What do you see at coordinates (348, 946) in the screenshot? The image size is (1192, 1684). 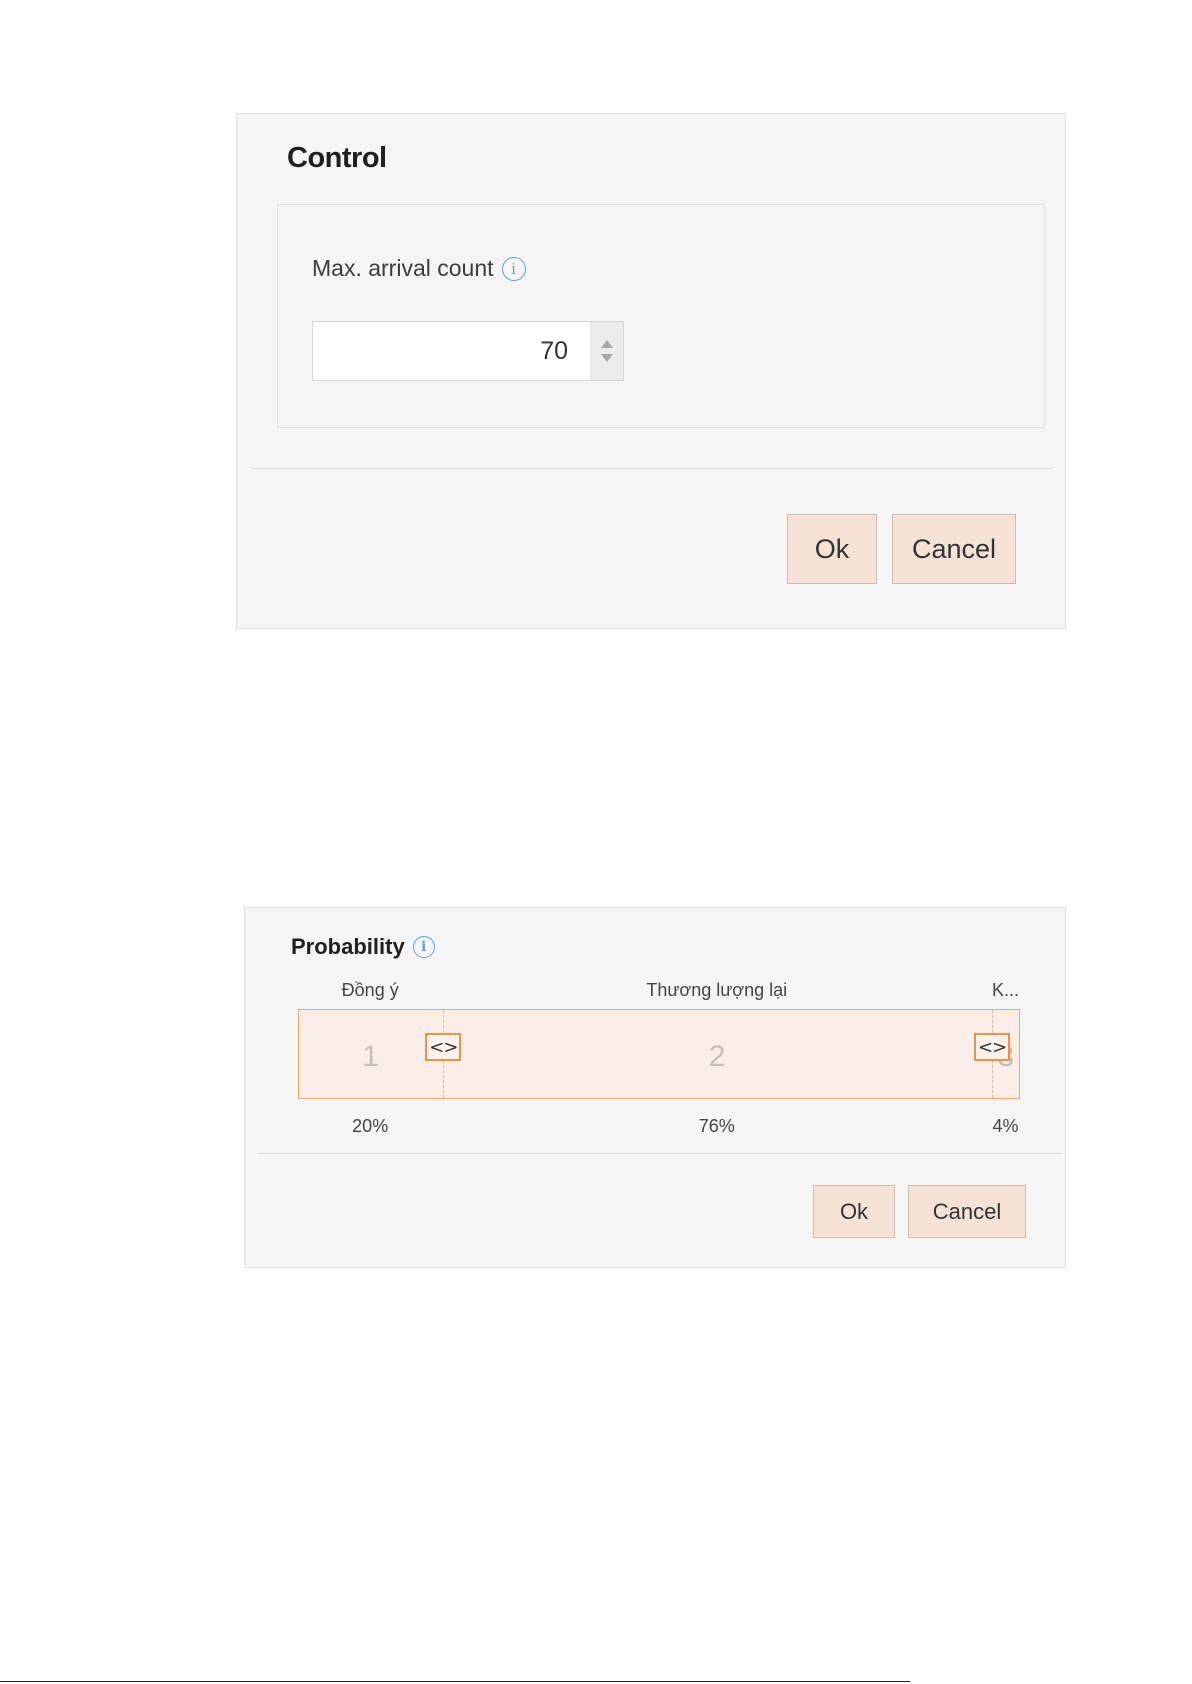 I see `title-text: Probability` at bounding box center [348, 946].